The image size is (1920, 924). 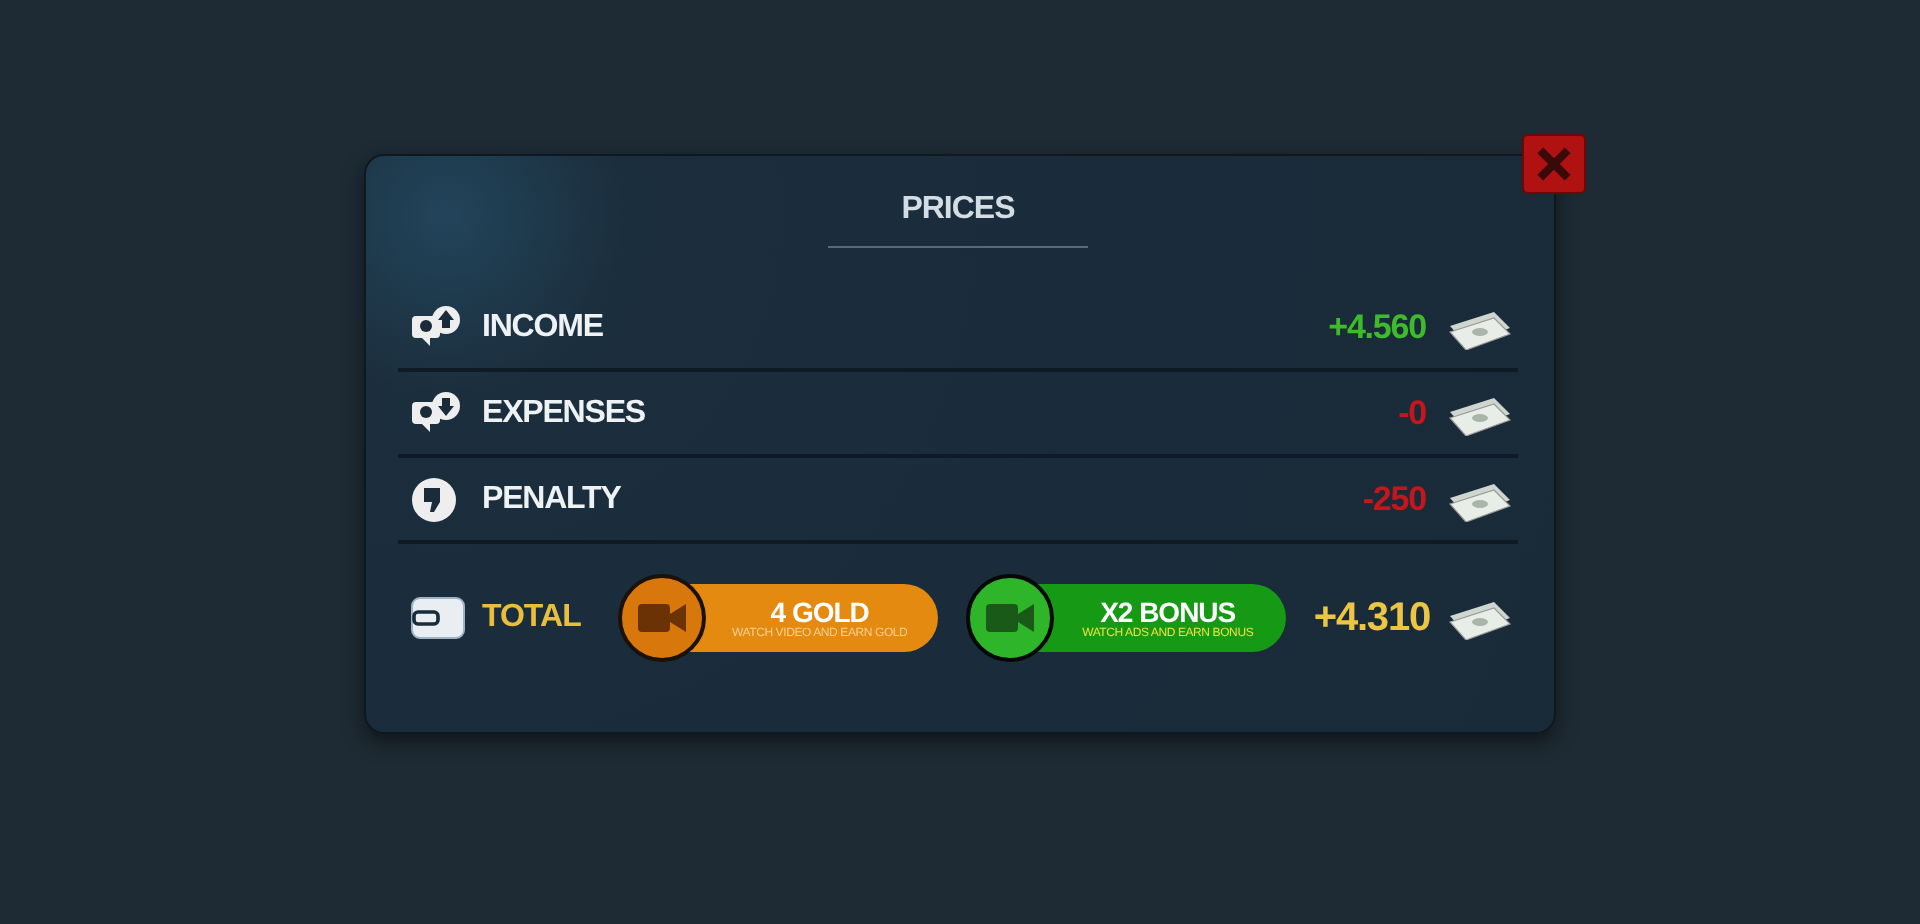 I want to click on close-icon, so click(x=1554, y=164).